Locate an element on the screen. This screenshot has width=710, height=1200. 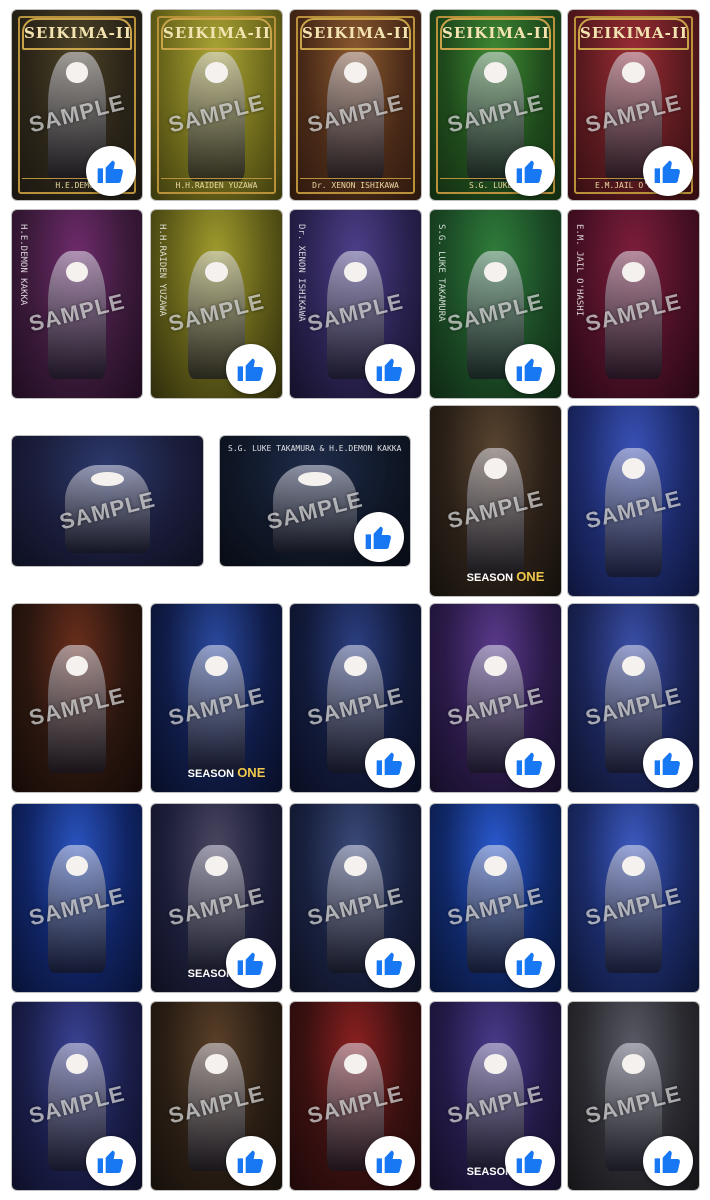
member-name-label: H.E.DEMON KAKKA is located at coordinates (23, 265).